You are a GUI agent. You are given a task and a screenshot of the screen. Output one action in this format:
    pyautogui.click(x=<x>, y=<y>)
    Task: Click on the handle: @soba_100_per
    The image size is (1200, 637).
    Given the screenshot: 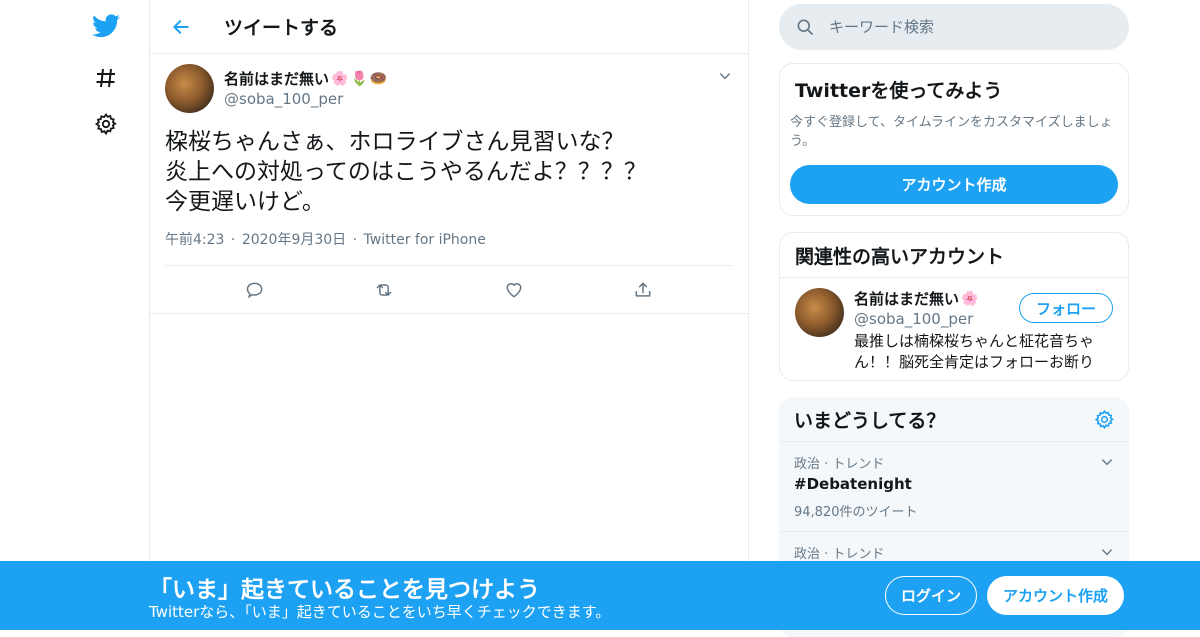 What is the action you would take?
    pyautogui.click(x=305, y=99)
    